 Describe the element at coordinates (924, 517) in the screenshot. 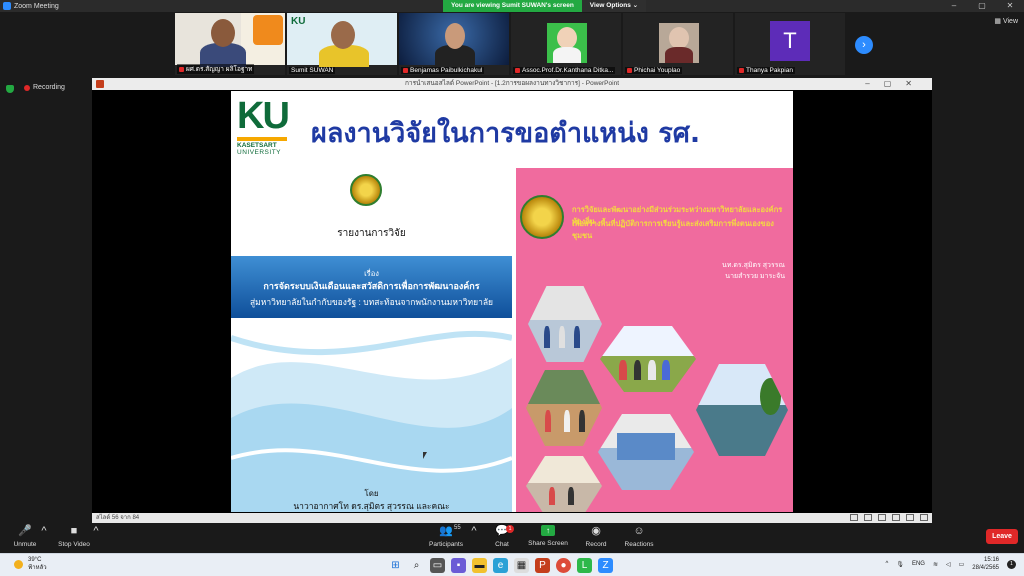

I see `reading-view-icon` at that location.